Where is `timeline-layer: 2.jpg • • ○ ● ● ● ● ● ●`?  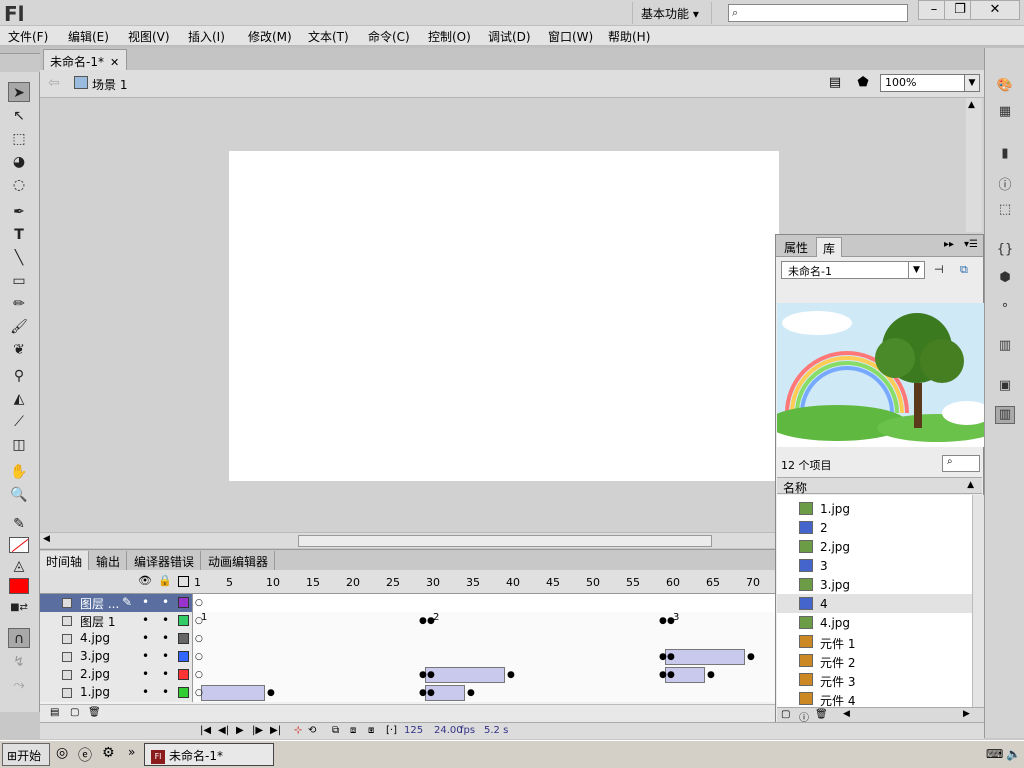
timeline-layer: 2.jpg • • ○ ● ● ● ● ● ● is located at coordinates (407, 675).